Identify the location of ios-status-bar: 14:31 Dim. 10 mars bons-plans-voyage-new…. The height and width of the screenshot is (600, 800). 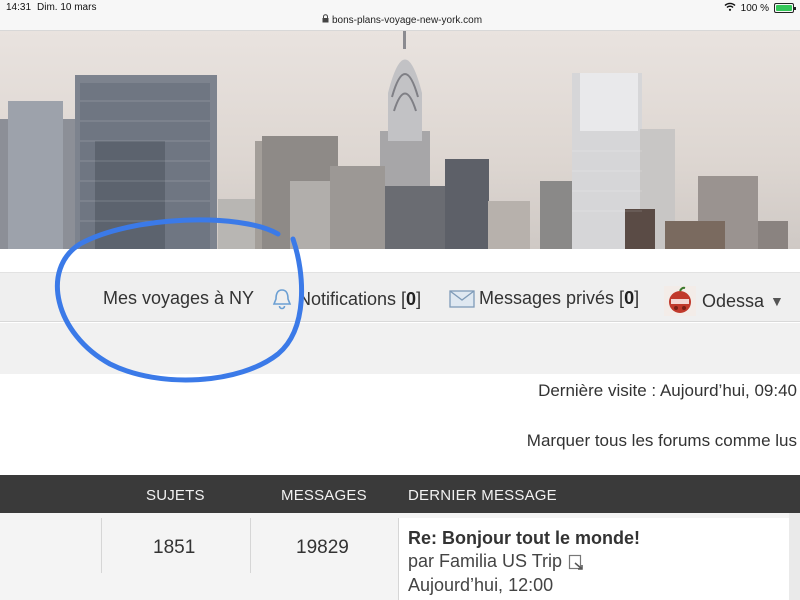
(400, 15).